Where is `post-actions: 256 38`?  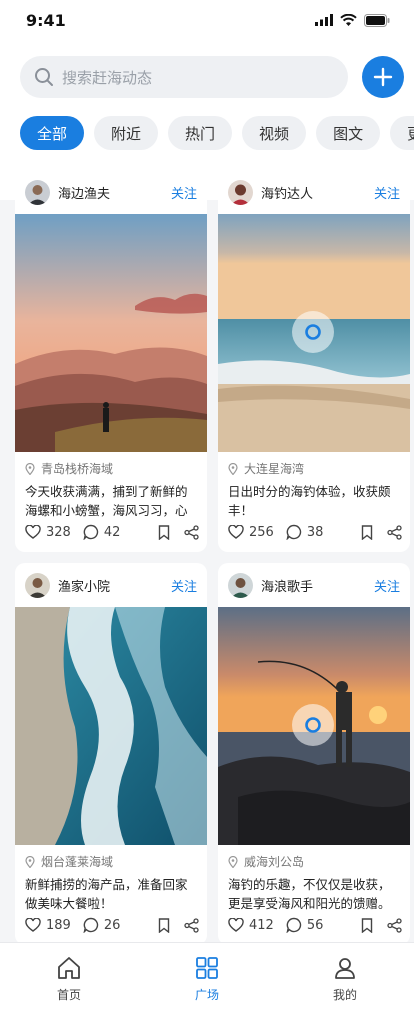 post-actions: 256 38 is located at coordinates (315, 532).